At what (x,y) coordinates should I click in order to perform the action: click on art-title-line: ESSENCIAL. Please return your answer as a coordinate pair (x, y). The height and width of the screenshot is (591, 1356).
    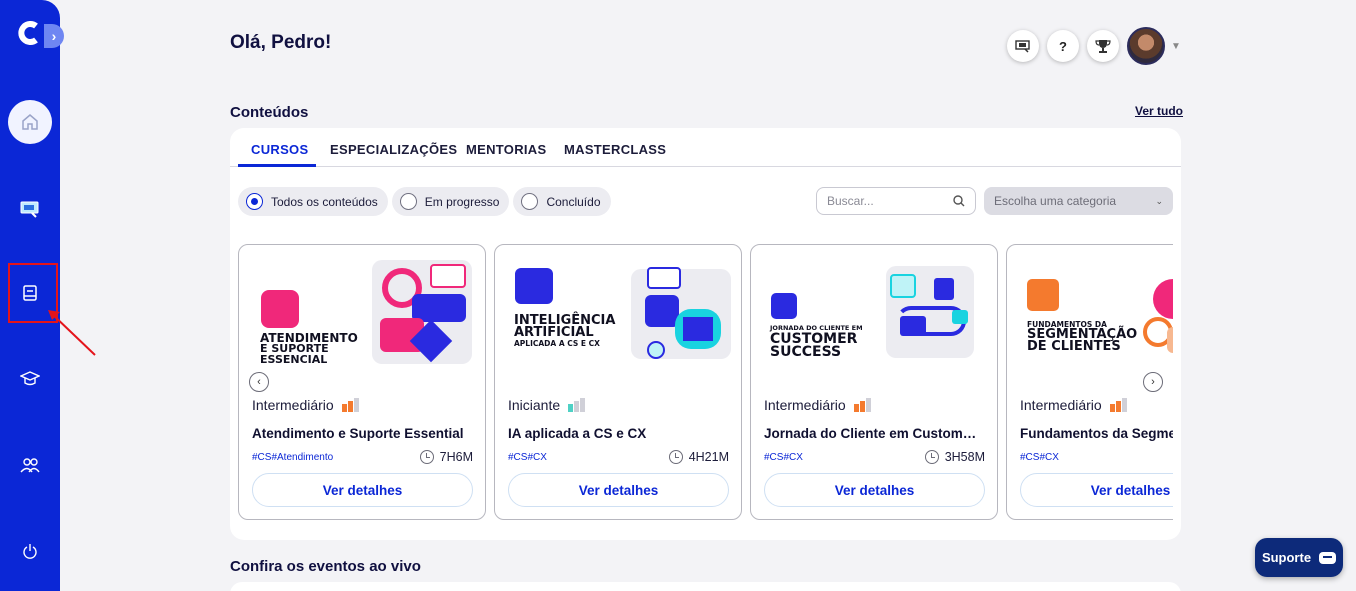
    Looking at the image, I should click on (294, 359).